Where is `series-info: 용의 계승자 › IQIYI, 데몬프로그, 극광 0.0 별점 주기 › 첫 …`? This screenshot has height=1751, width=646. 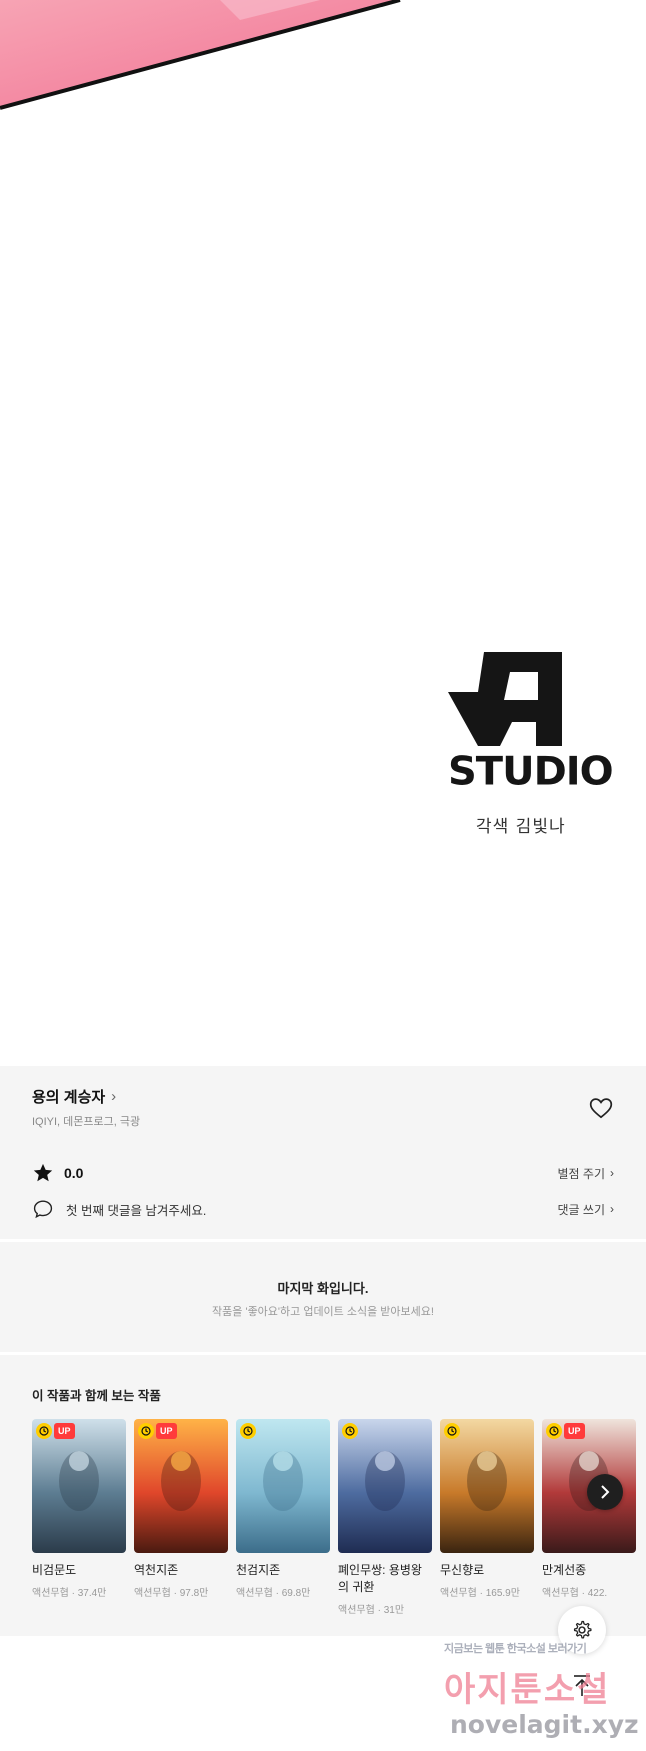
series-info: 용의 계승자 › IQIYI, 데몬프로그, 극광 0.0 별점 주기 › 첫 … is located at coordinates (323, 1152).